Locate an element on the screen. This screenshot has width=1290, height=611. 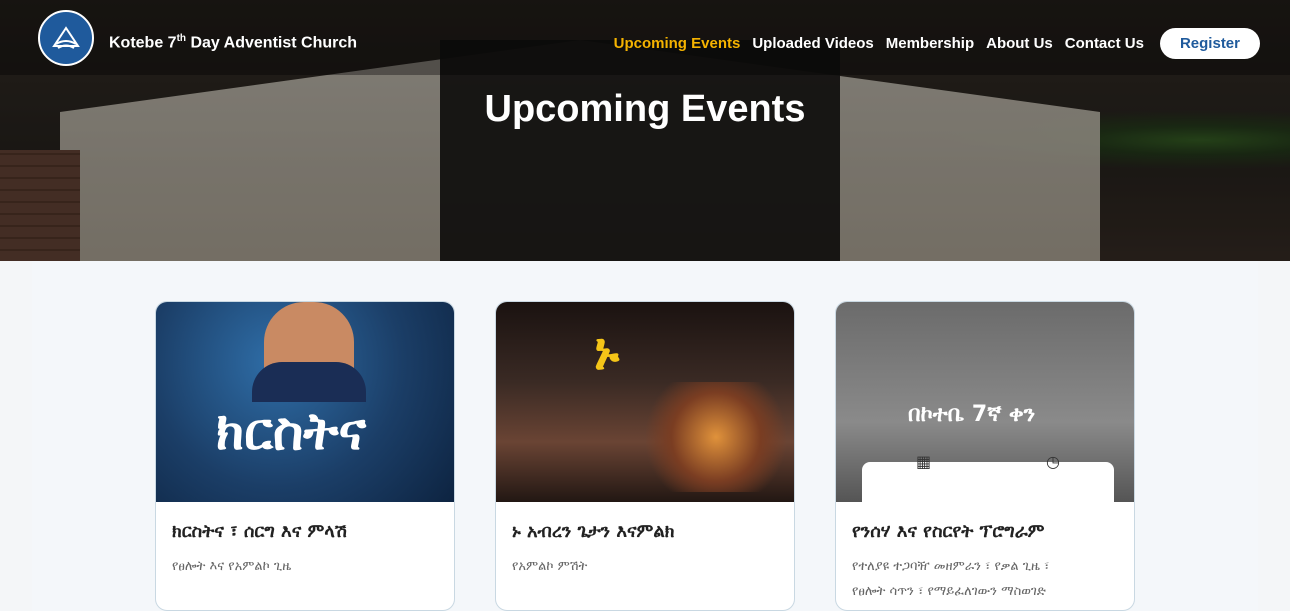
event-card: ኑ ኑ አብረን ጌታን እናምልክ የአምልኮ ምሽት is located at coordinates (645, 456).